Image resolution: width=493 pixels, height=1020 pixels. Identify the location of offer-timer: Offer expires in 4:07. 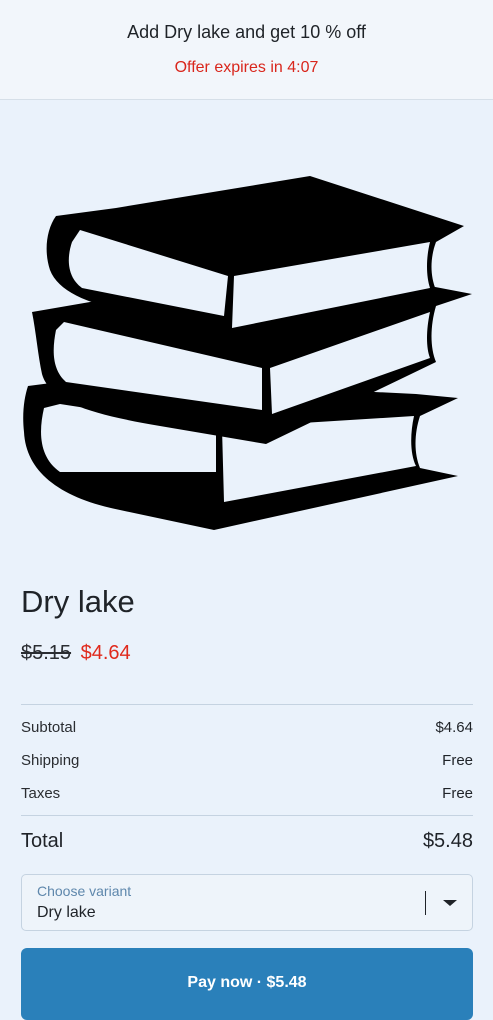
(246, 67).